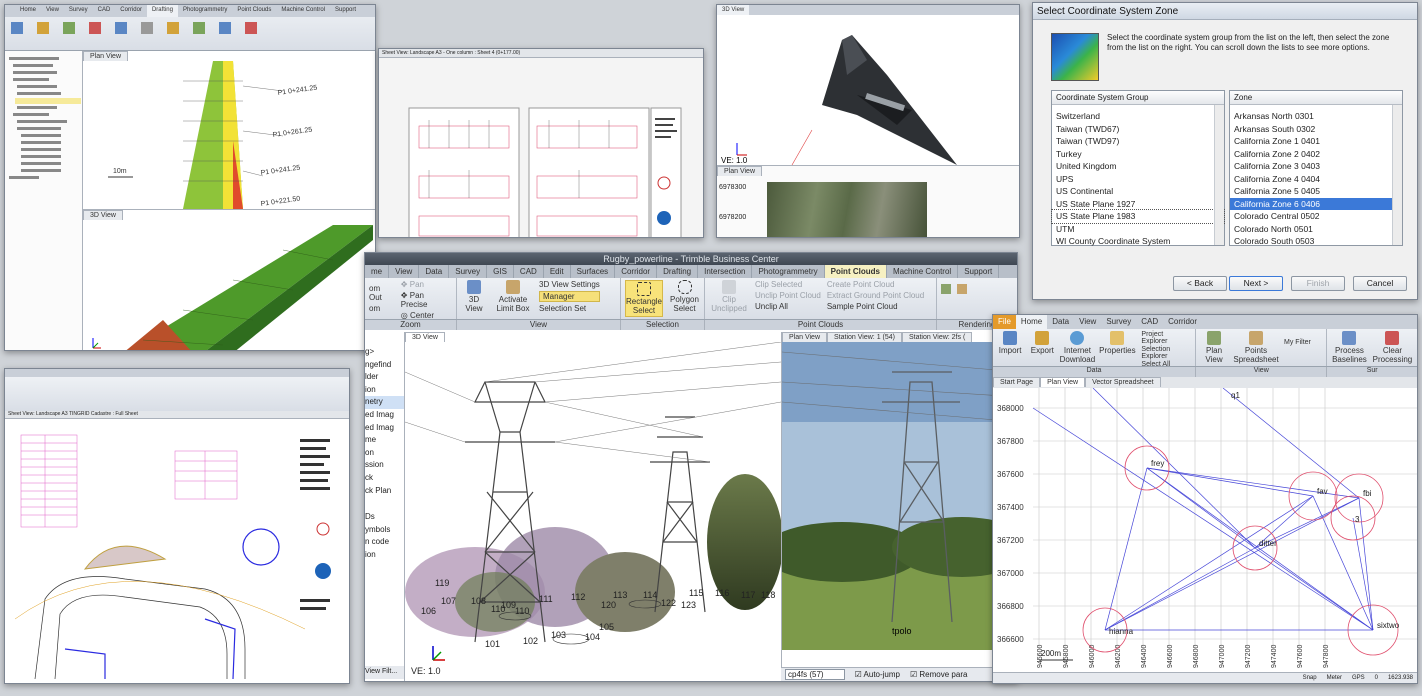 This screenshot has width=1422, height=696. I want to click on tab-drafting: Drafting, so click(162, 11).